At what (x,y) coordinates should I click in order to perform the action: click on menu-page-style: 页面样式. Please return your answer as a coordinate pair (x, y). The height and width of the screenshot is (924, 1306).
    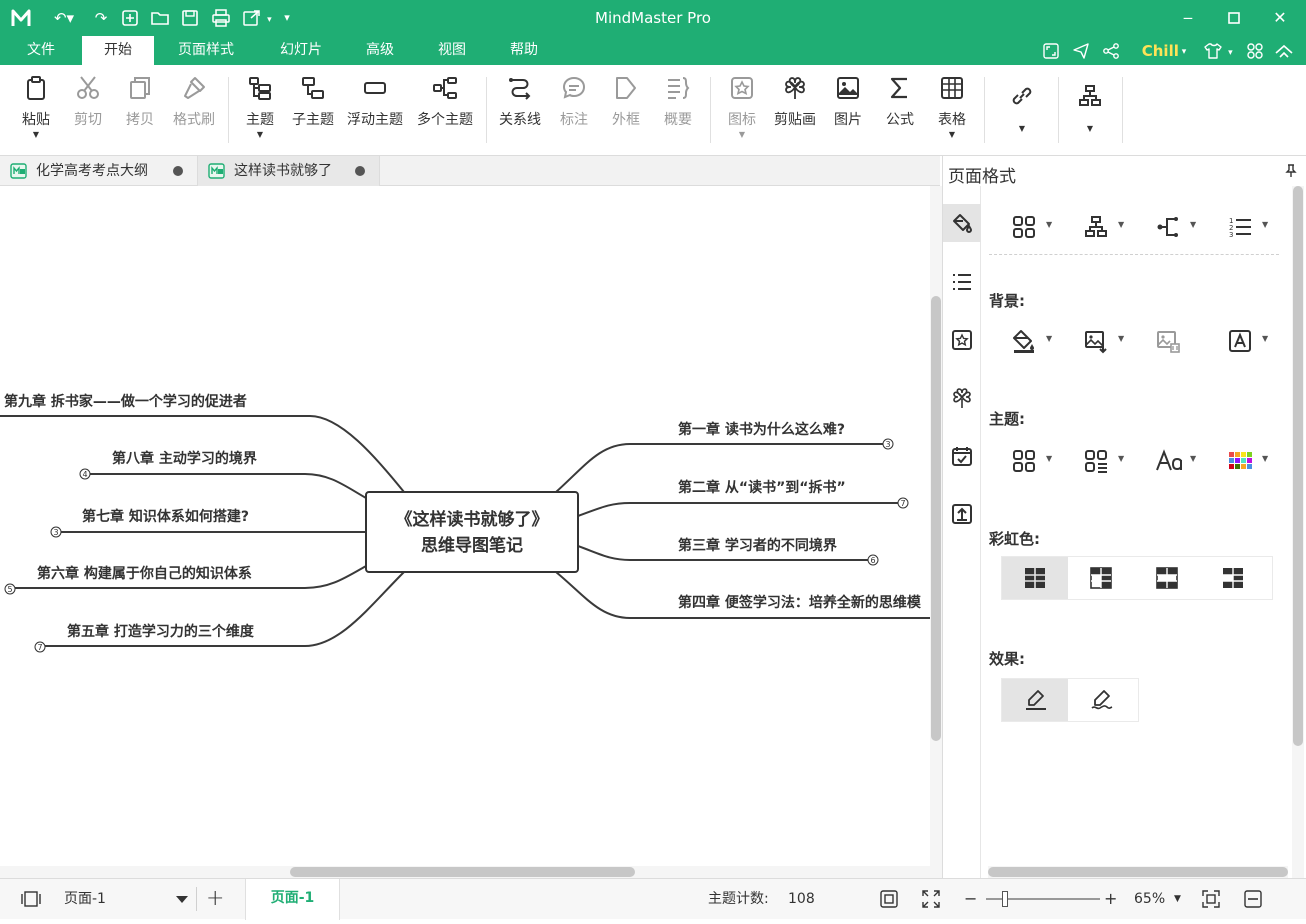
    Looking at the image, I should click on (206, 50).